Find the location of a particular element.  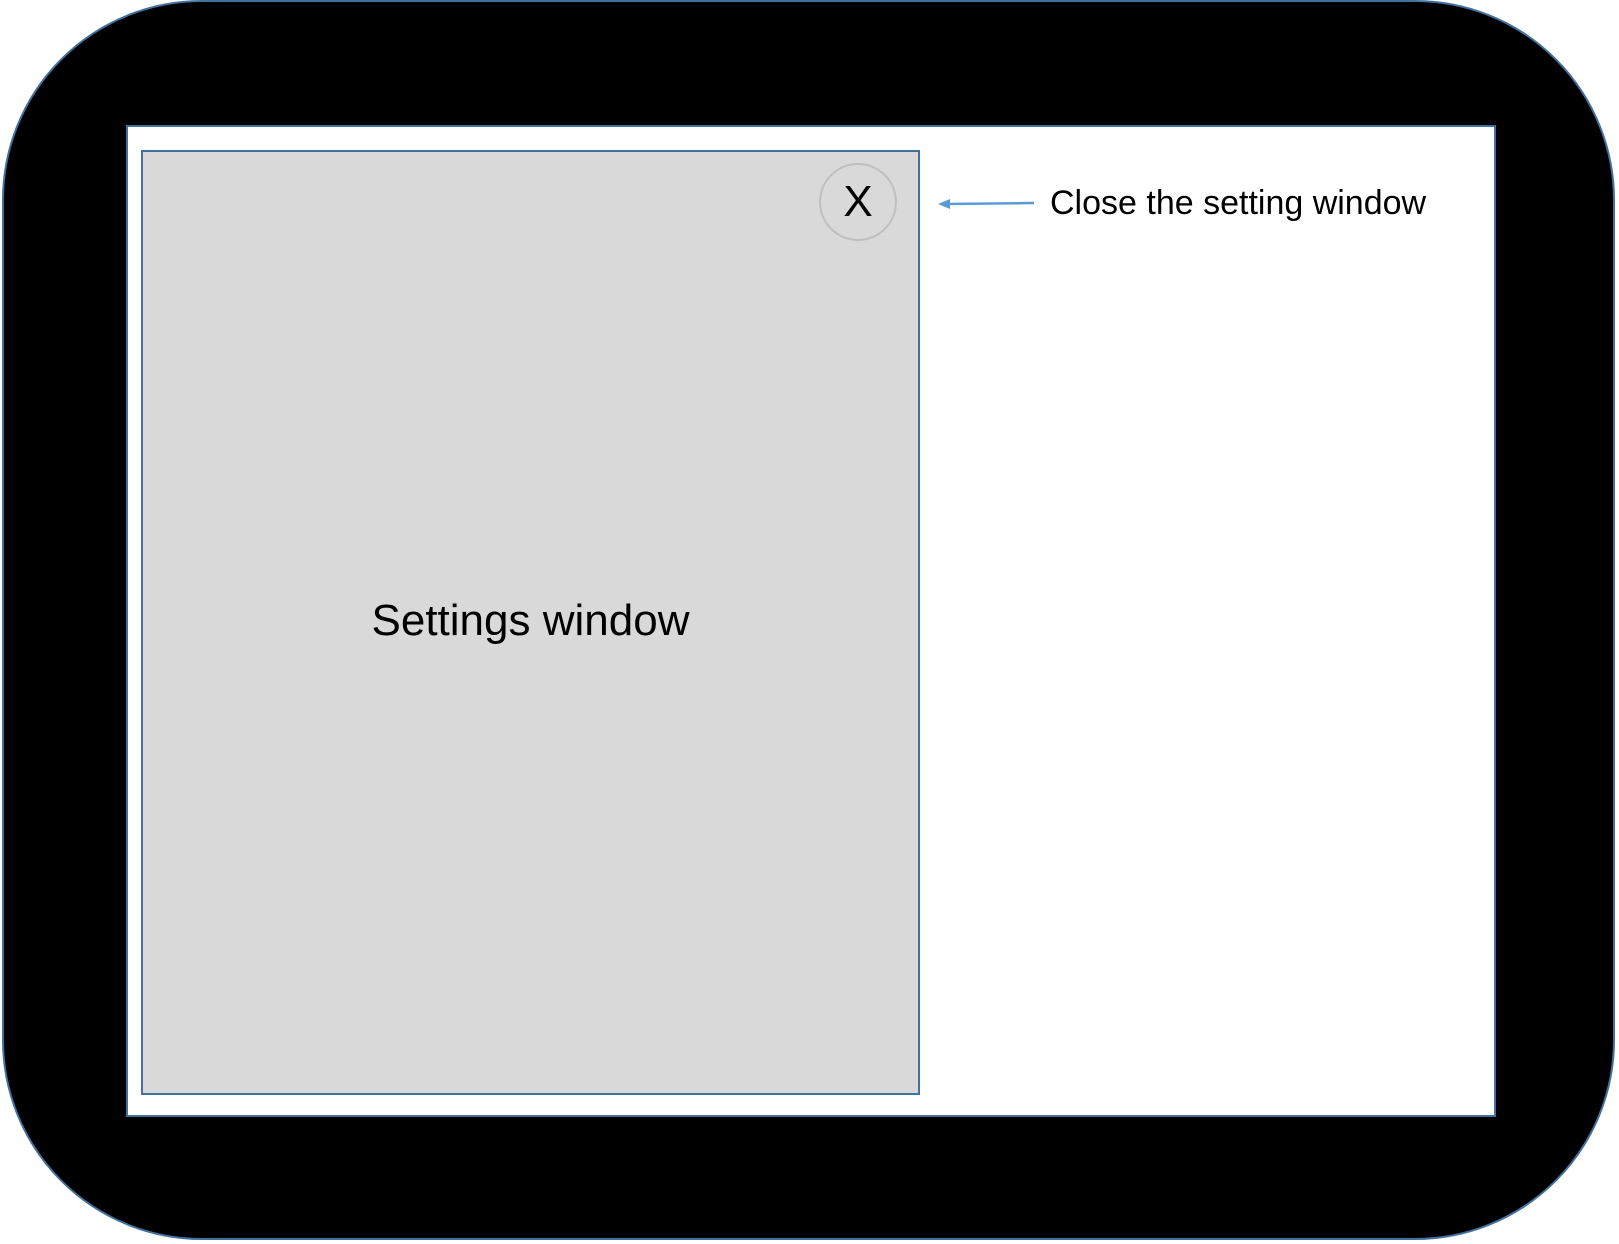

annotation-label: Close the setting window is located at coordinates (1238, 203).